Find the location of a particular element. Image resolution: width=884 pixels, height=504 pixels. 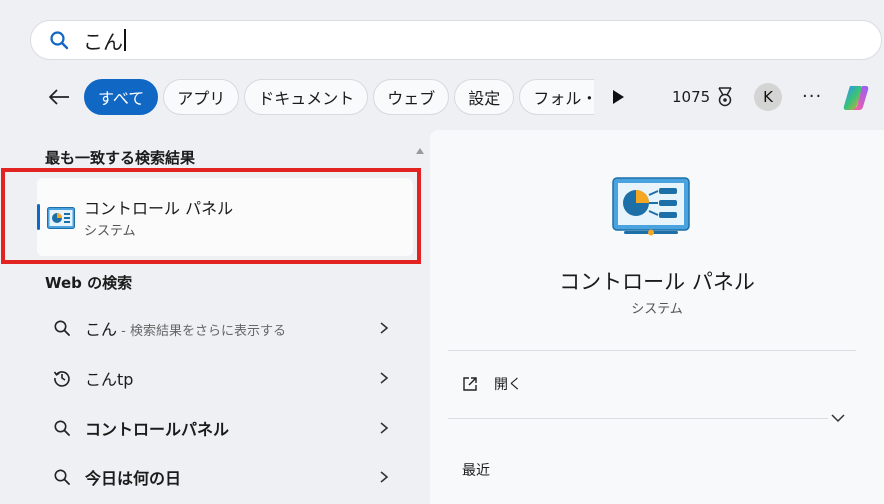

points-value: 1075 is located at coordinates (691, 97).